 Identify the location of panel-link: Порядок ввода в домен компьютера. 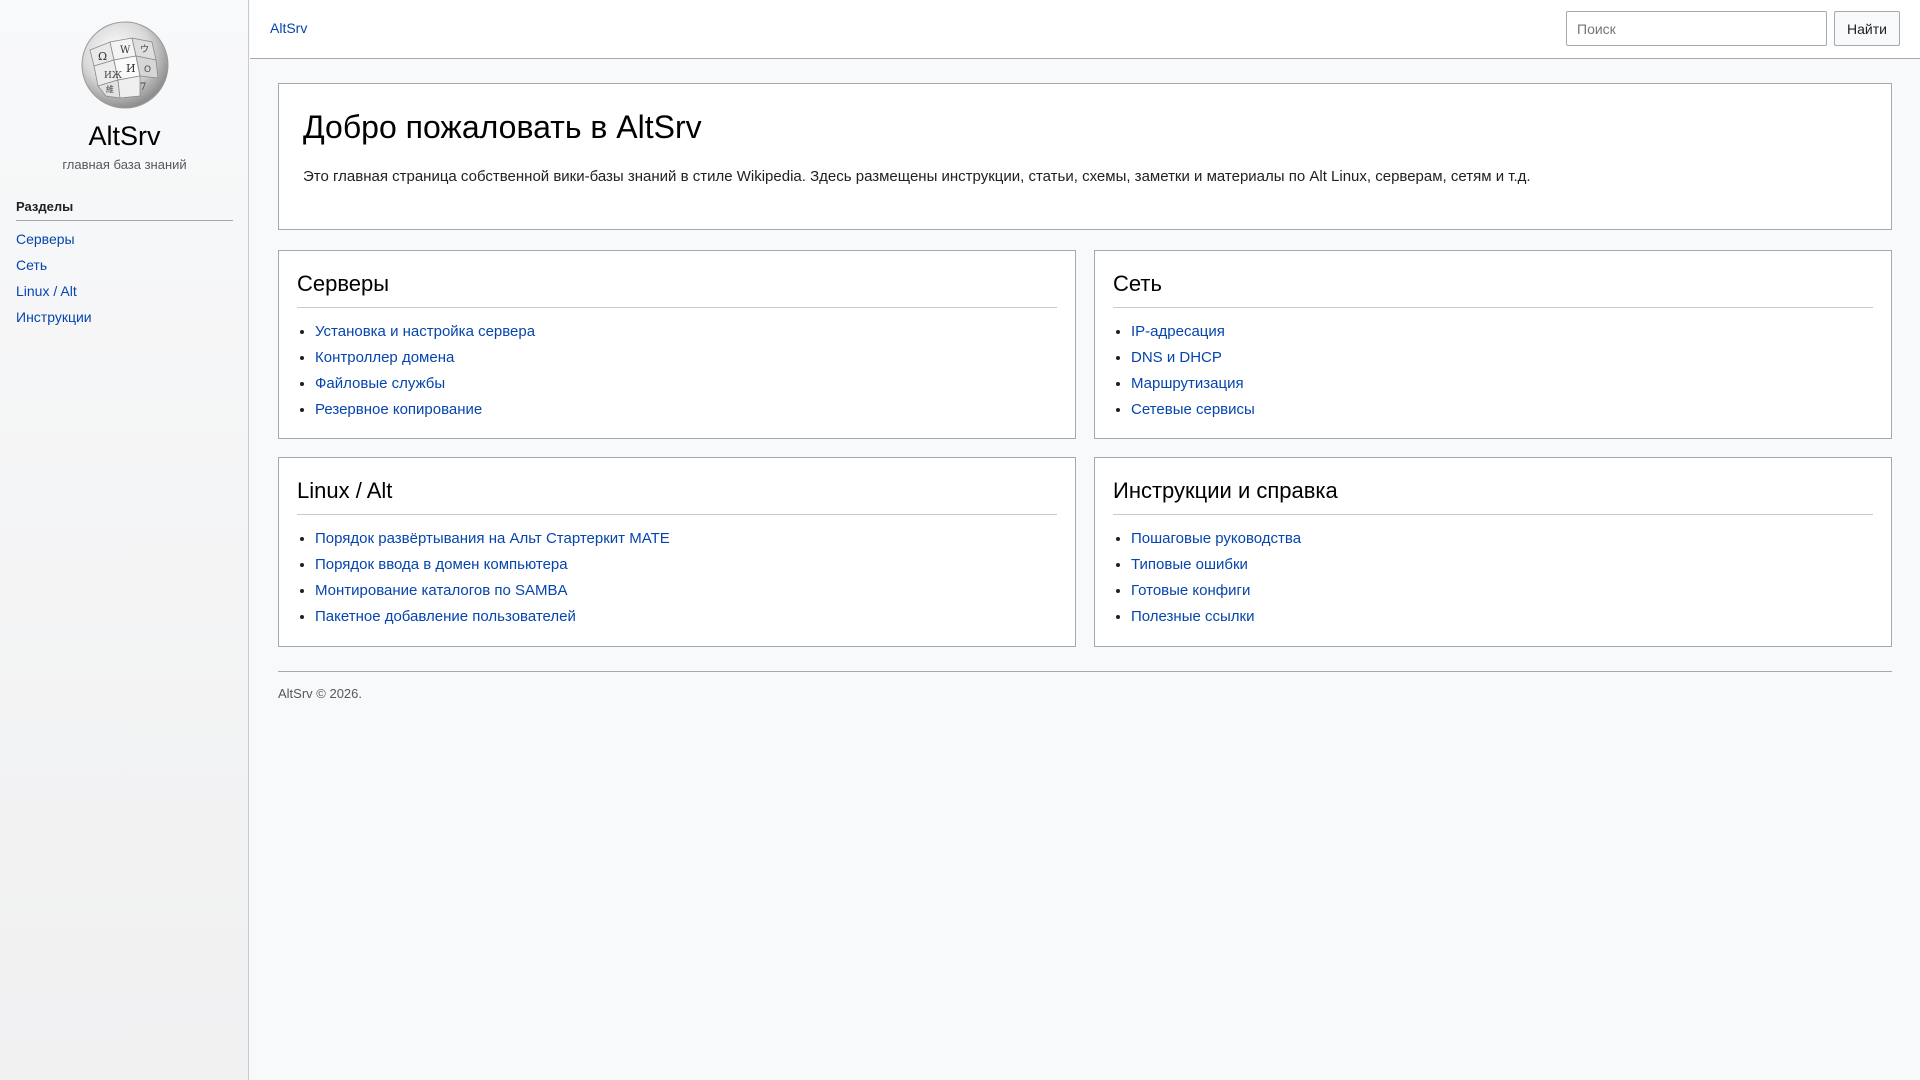
(441, 564).